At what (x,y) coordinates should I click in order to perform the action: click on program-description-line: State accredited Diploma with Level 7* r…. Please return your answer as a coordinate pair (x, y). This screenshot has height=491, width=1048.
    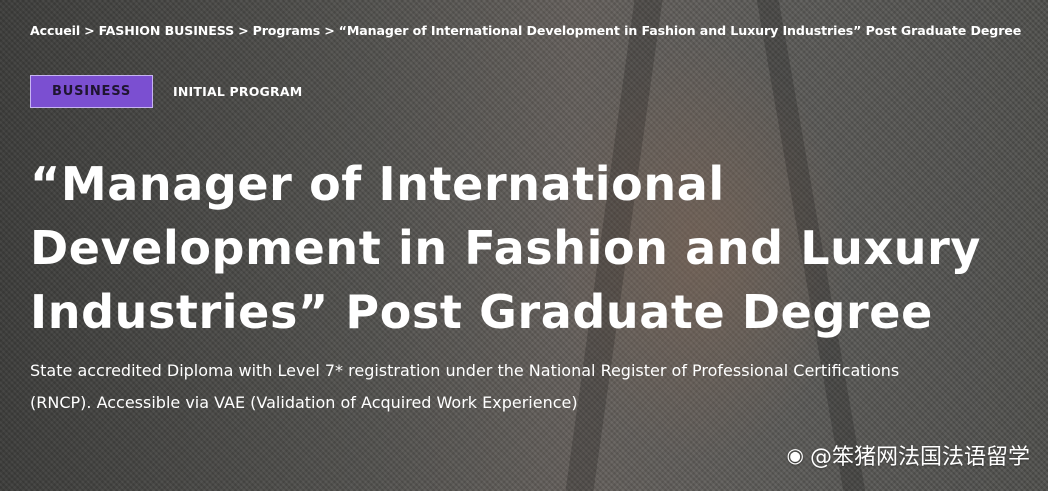
    Looking at the image, I should click on (465, 370).